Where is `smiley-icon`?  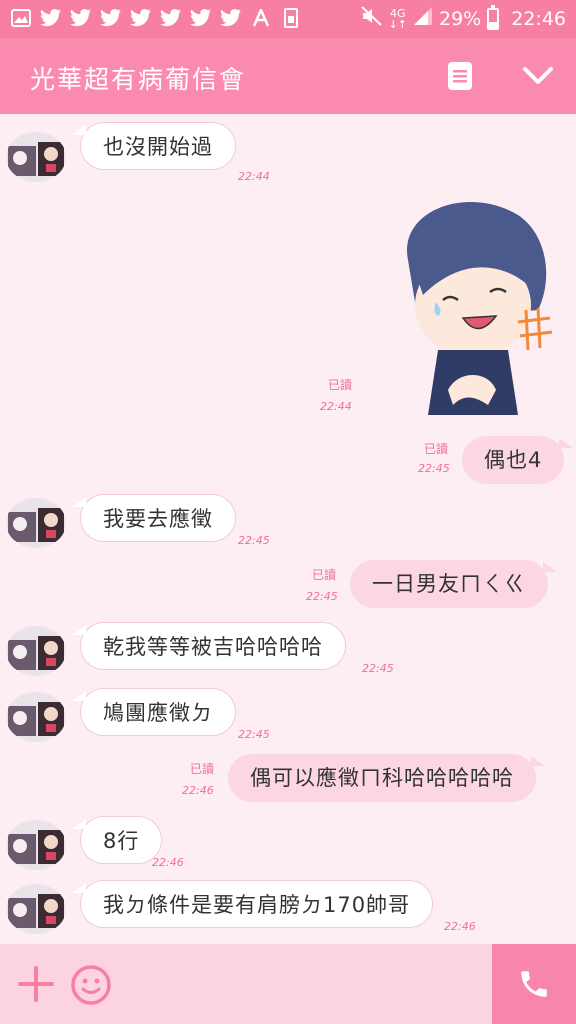 smiley-icon is located at coordinates (91, 985).